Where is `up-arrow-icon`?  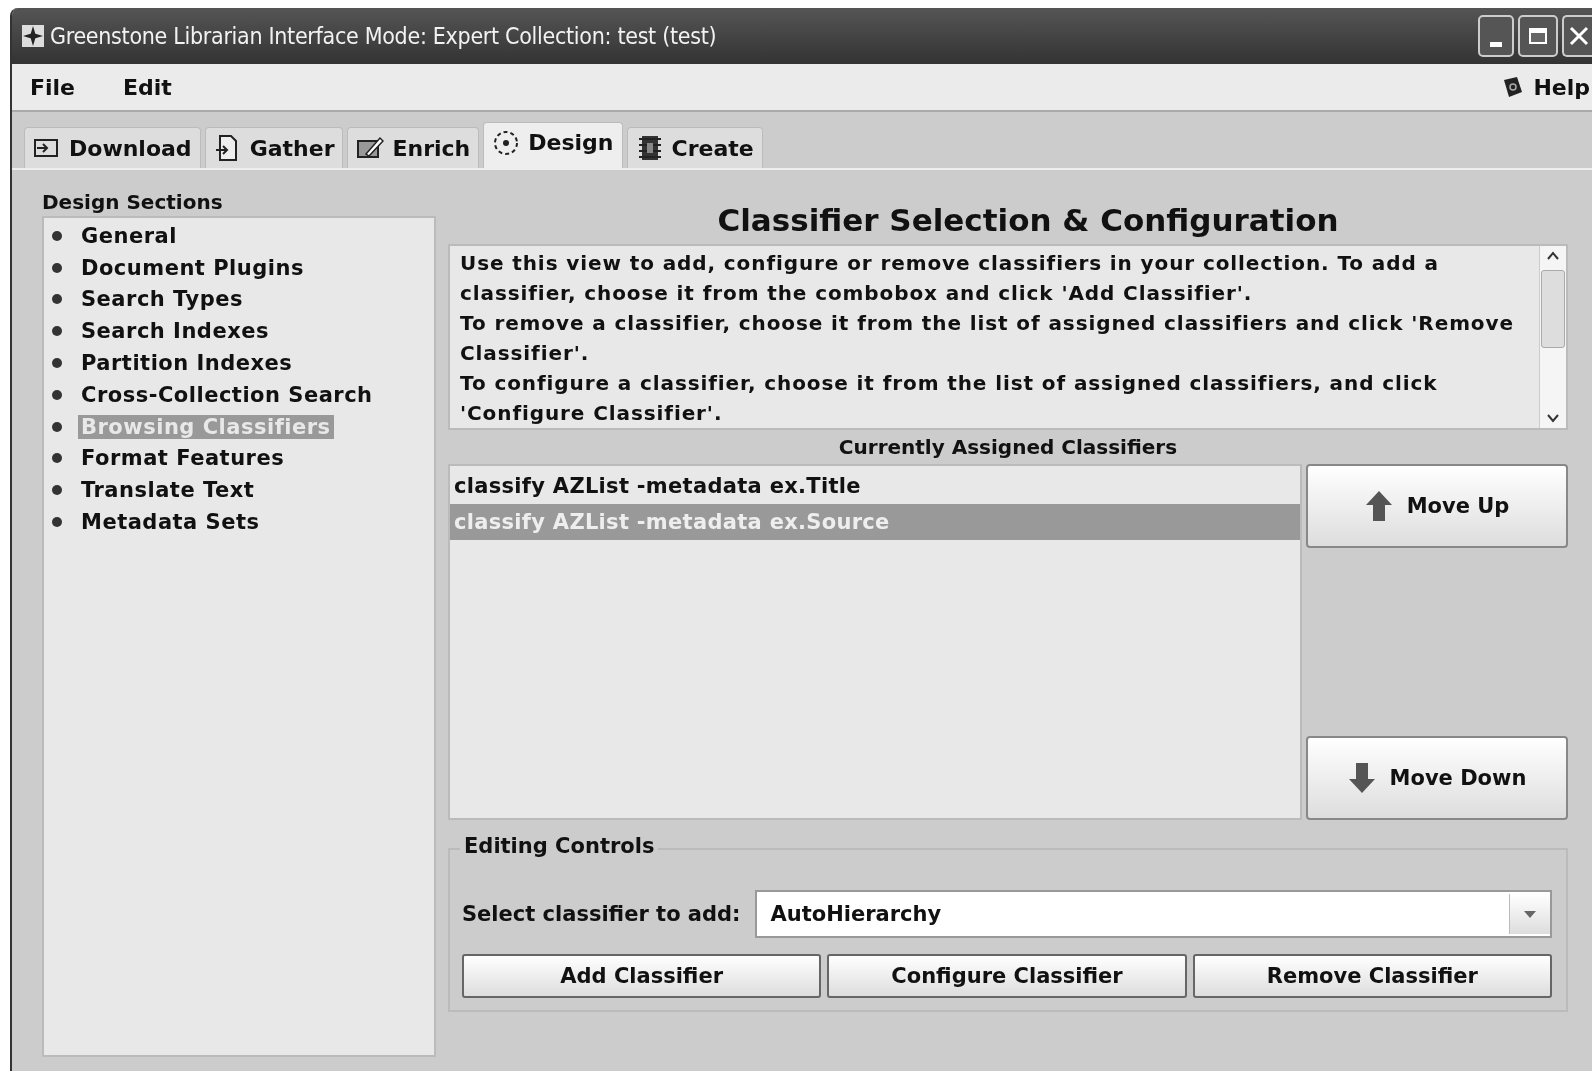 up-arrow-icon is located at coordinates (1378, 506).